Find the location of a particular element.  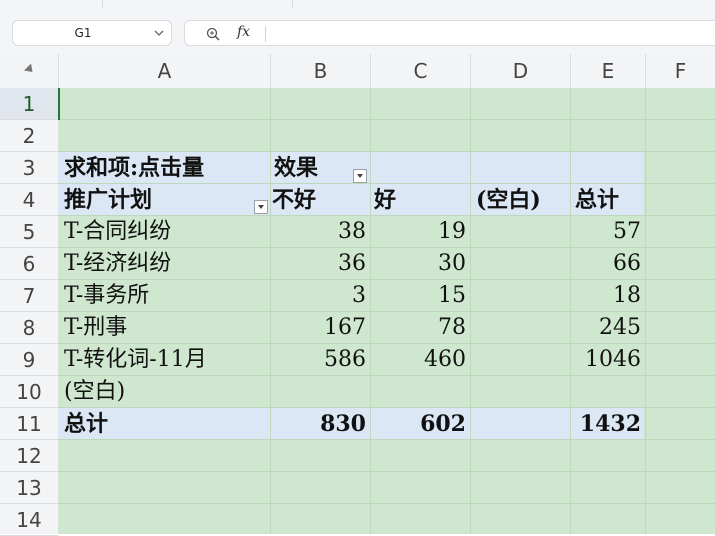

col-header-blank: (空白) is located at coordinates (508, 200).